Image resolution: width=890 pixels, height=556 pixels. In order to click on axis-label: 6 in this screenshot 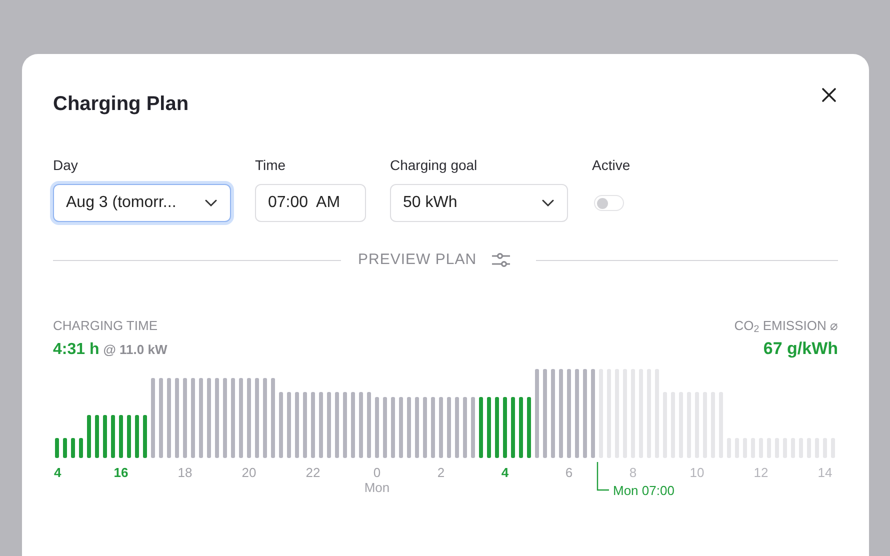, I will do `click(569, 473)`.